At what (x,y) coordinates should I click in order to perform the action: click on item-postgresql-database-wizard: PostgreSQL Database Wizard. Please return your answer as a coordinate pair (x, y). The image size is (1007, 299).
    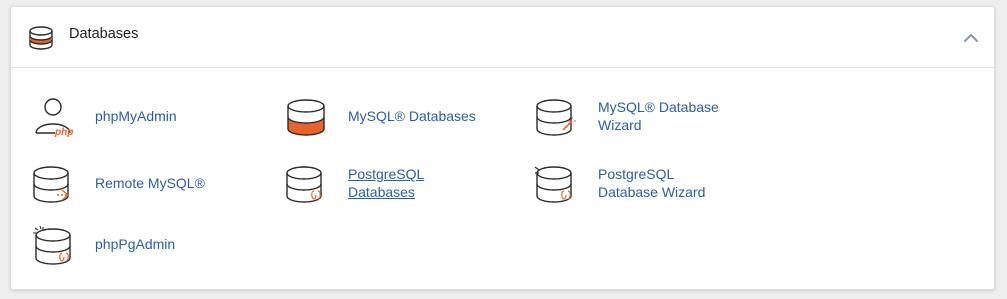
    Looking at the image, I should click on (649, 186).